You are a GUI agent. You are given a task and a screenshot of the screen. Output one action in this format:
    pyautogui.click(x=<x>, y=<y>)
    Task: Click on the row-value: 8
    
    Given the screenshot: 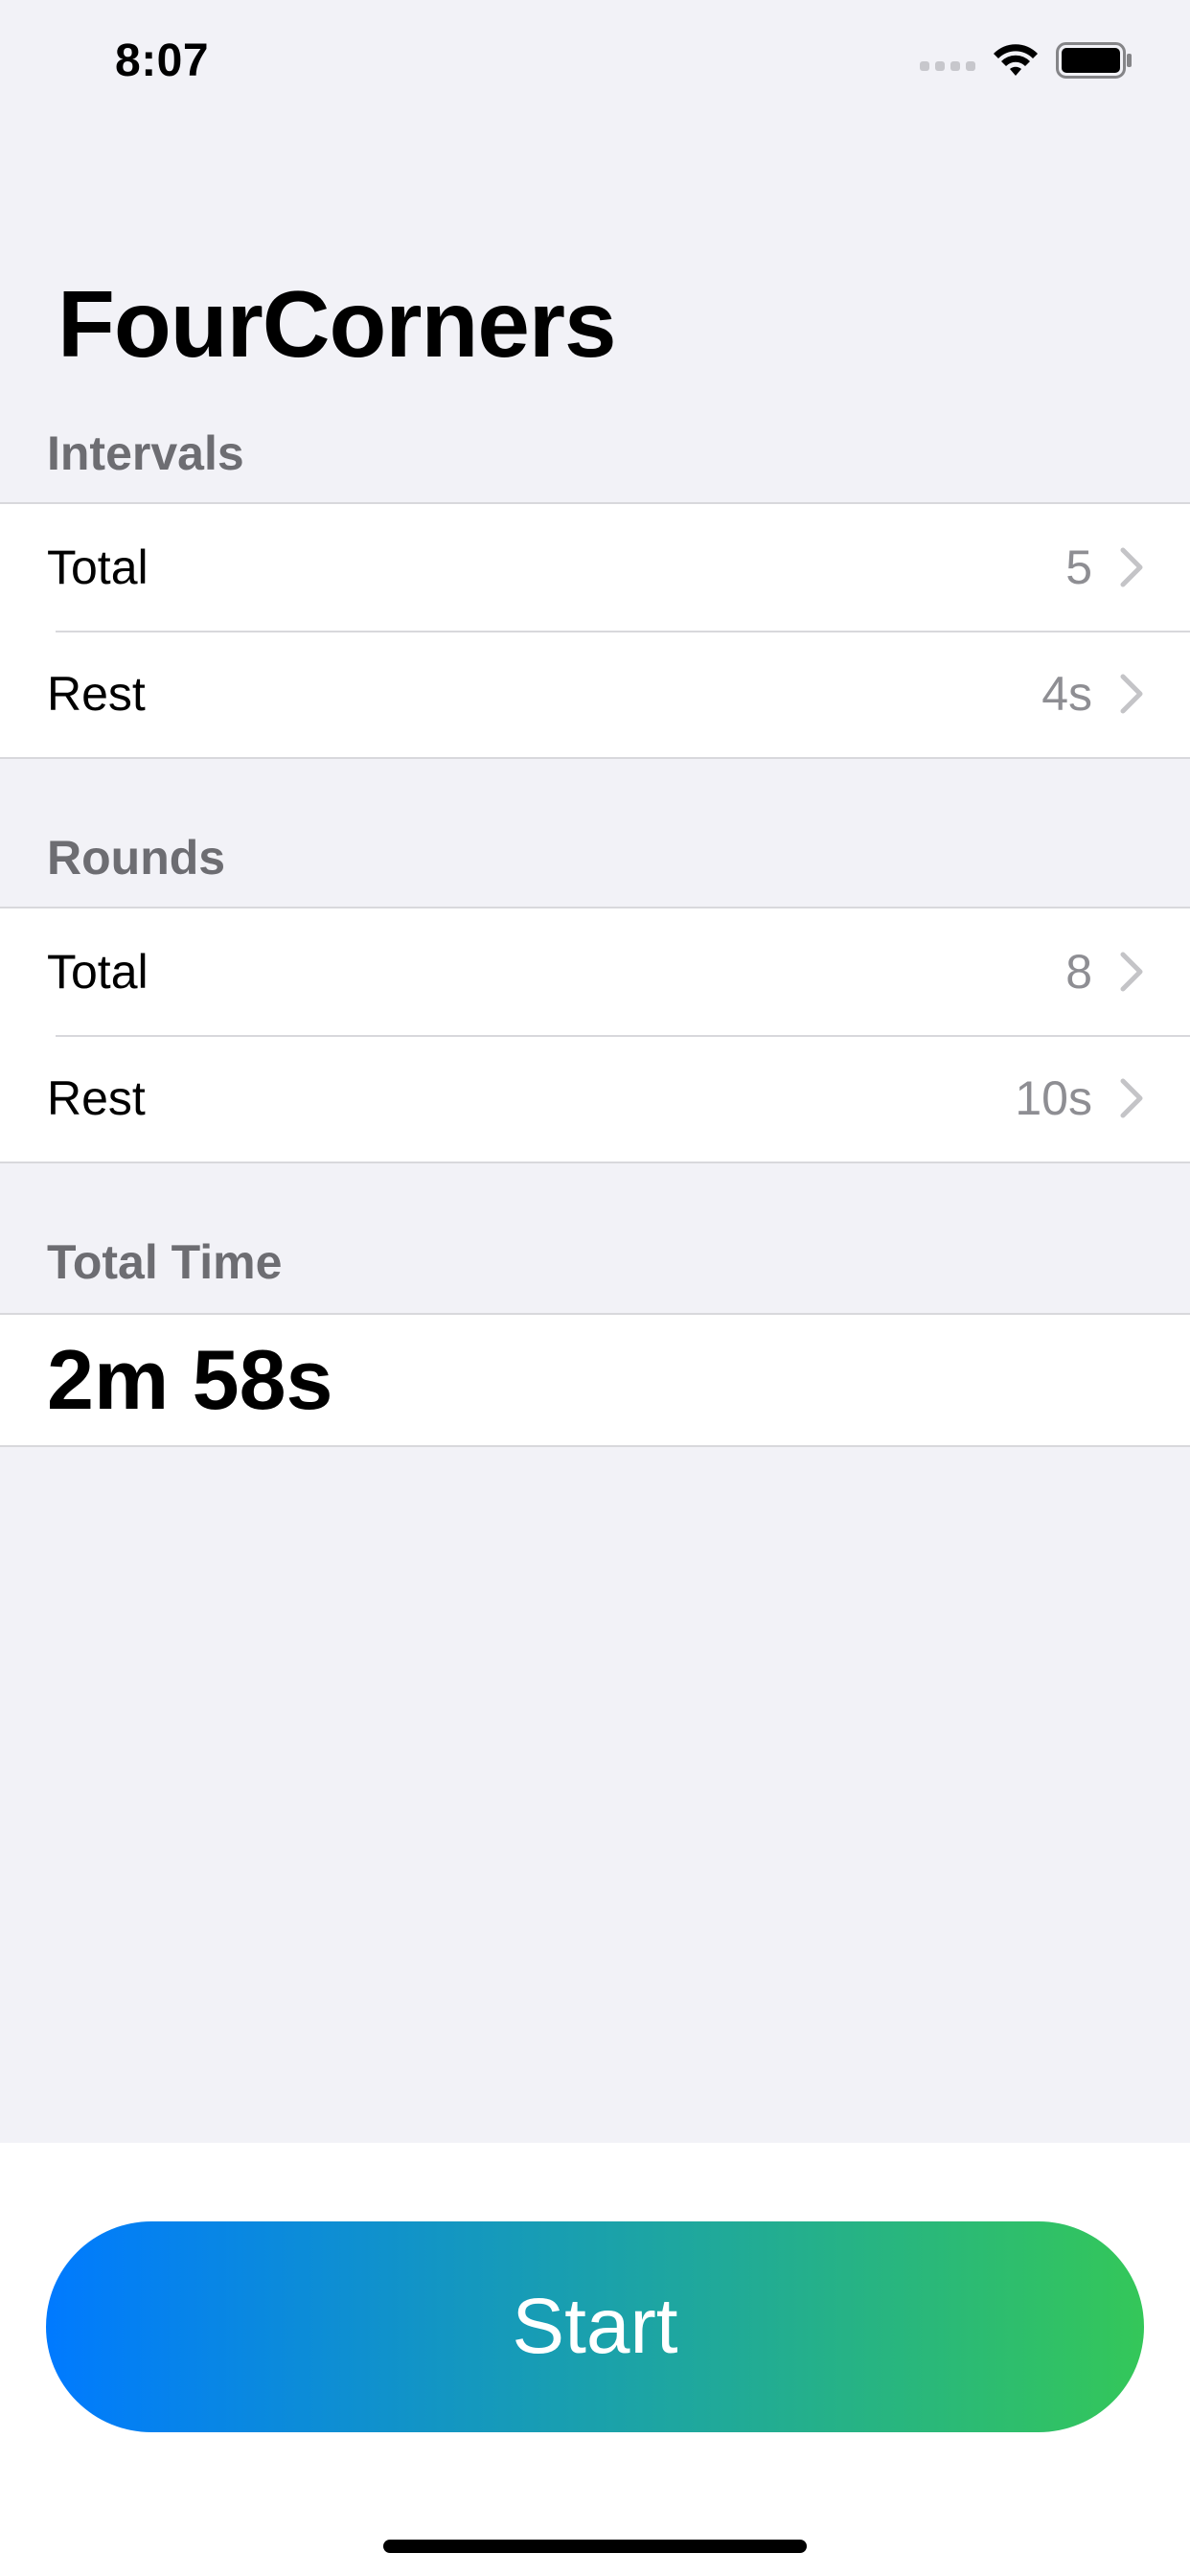 What is the action you would take?
    pyautogui.click(x=1078, y=972)
    